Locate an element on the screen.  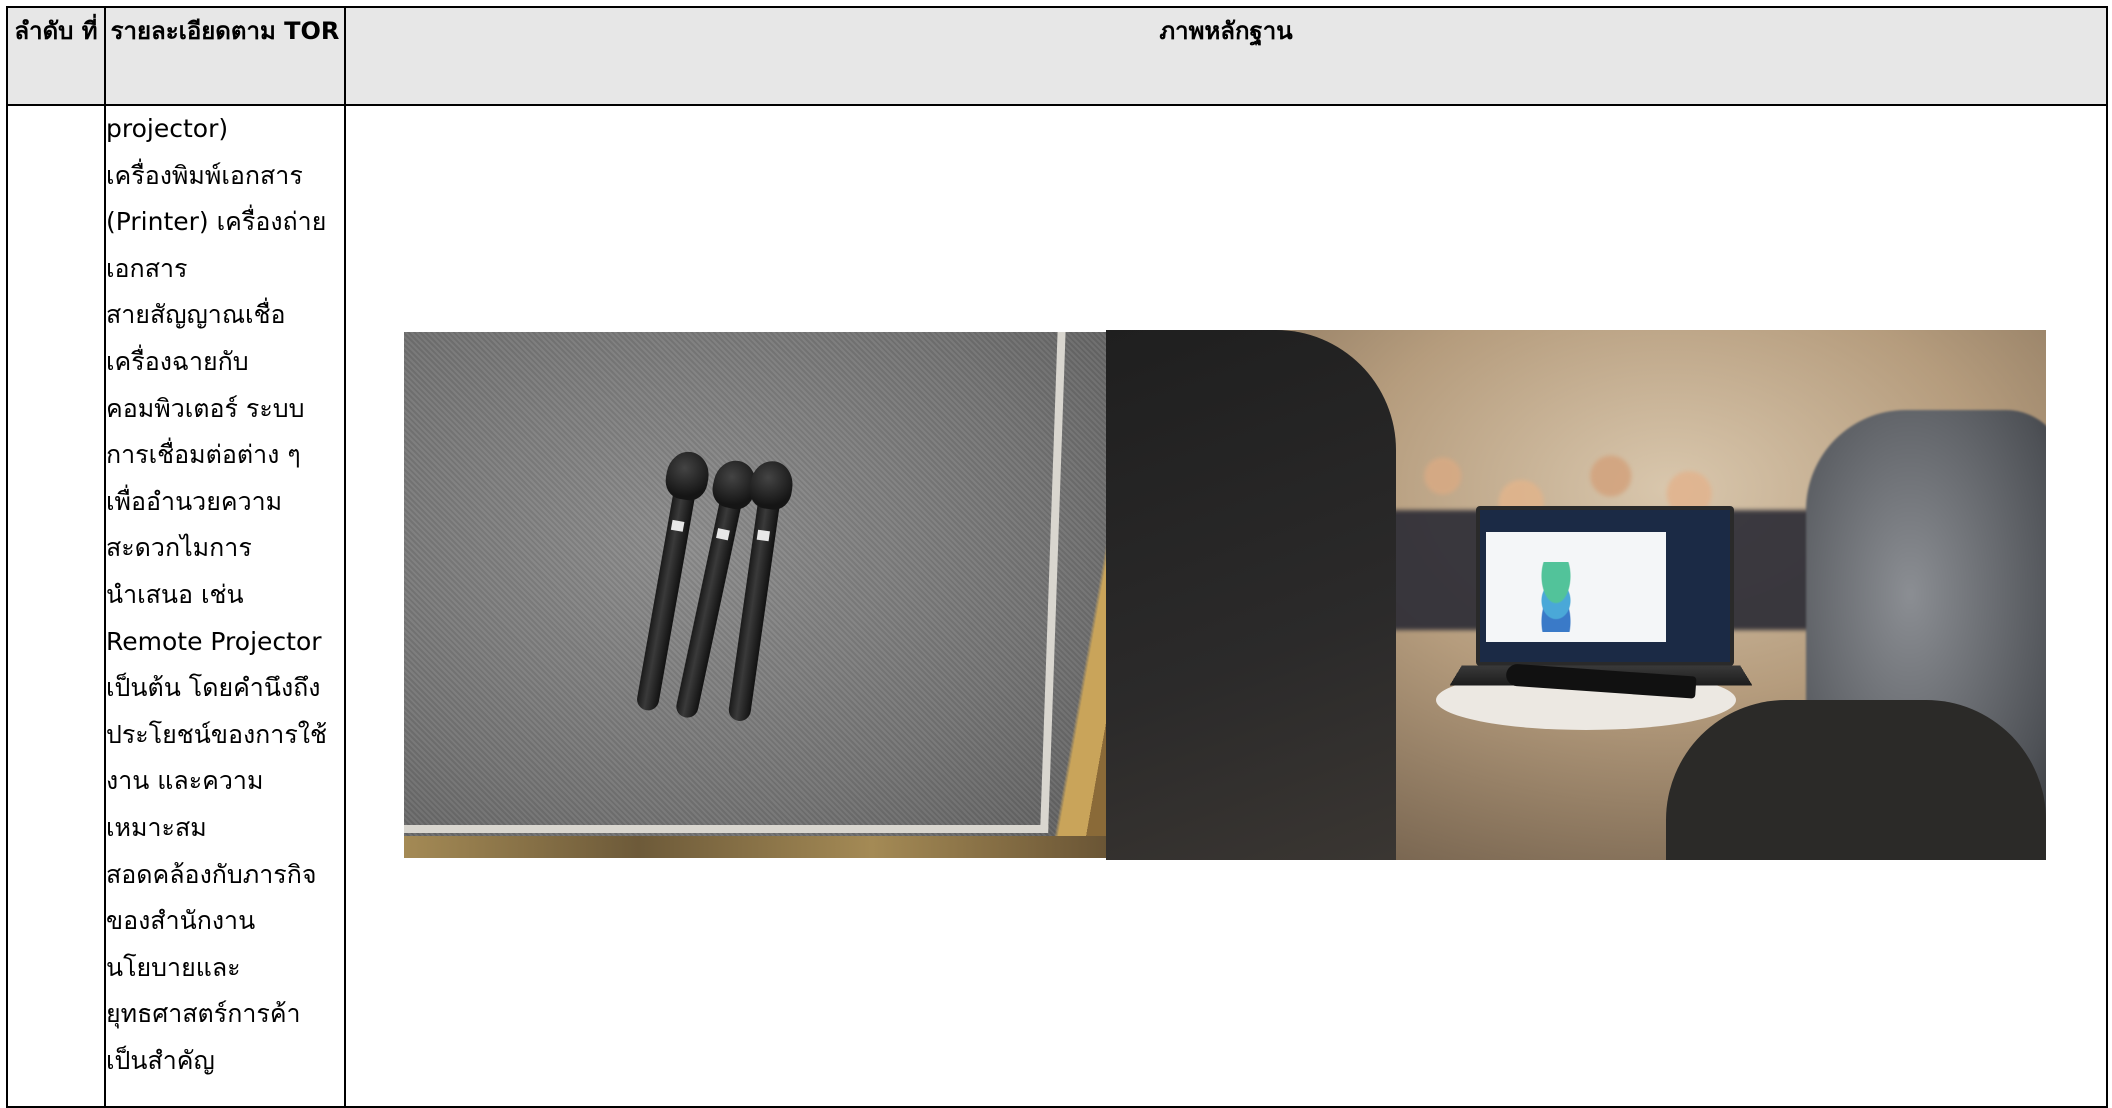
presentation-slide is located at coordinates (1576, 587).